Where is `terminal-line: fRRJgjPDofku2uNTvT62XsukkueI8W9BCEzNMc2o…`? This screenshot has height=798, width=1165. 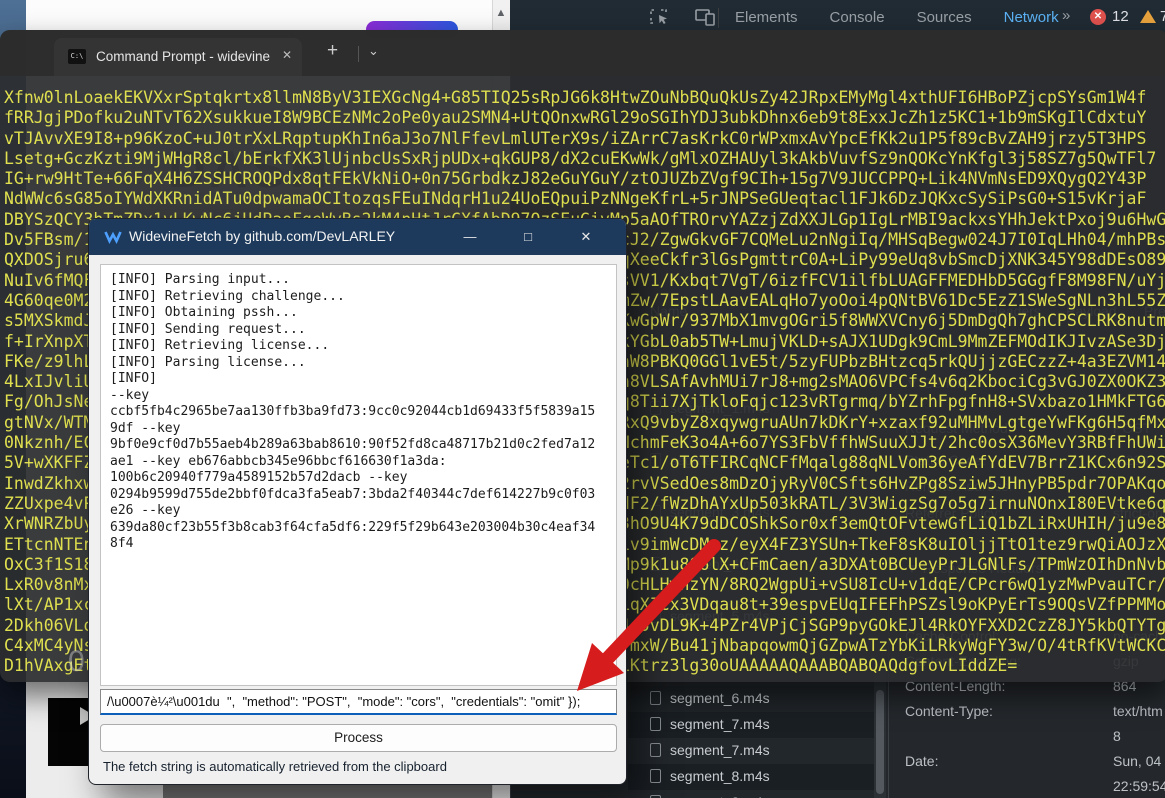 terminal-line: fRRJgjPDofku2uNTvT62XsukkueI8W9BCEzNMc2o… is located at coordinates (575, 118).